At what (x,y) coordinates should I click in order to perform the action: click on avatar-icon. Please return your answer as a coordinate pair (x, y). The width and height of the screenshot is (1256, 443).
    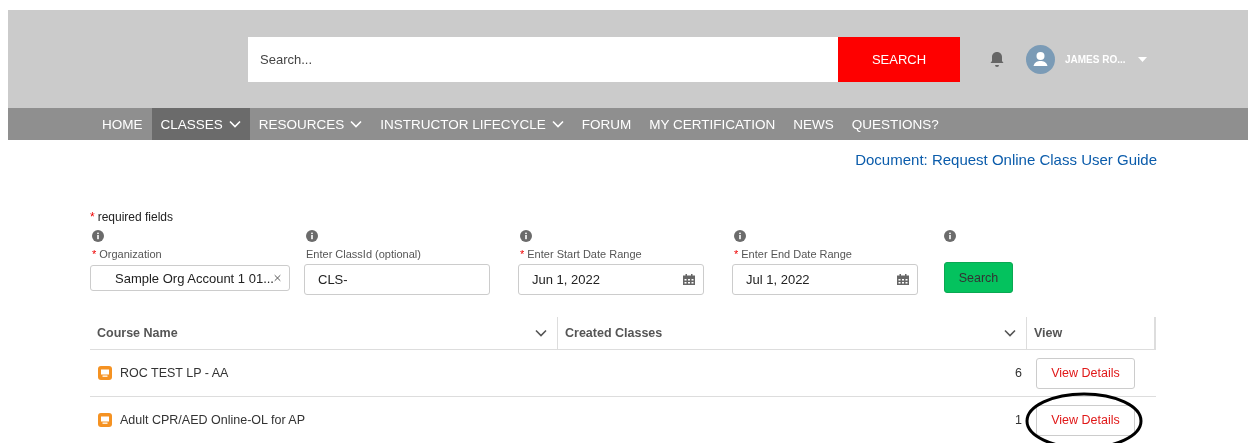
    Looking at the image, I should click on (1040, 59).